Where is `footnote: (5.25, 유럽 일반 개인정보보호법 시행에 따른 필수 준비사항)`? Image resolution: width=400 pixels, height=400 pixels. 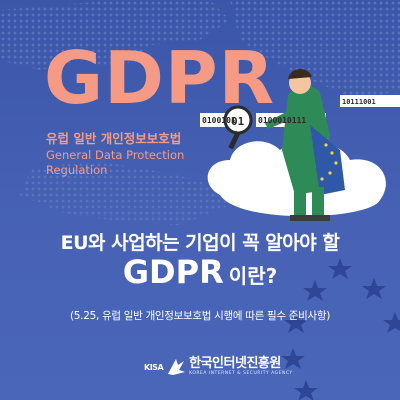 footnote: (5.25, 유럽 일반 개인정보보호법 시행에 따른 필수 준비사항) is located at coordinates (200, 316).